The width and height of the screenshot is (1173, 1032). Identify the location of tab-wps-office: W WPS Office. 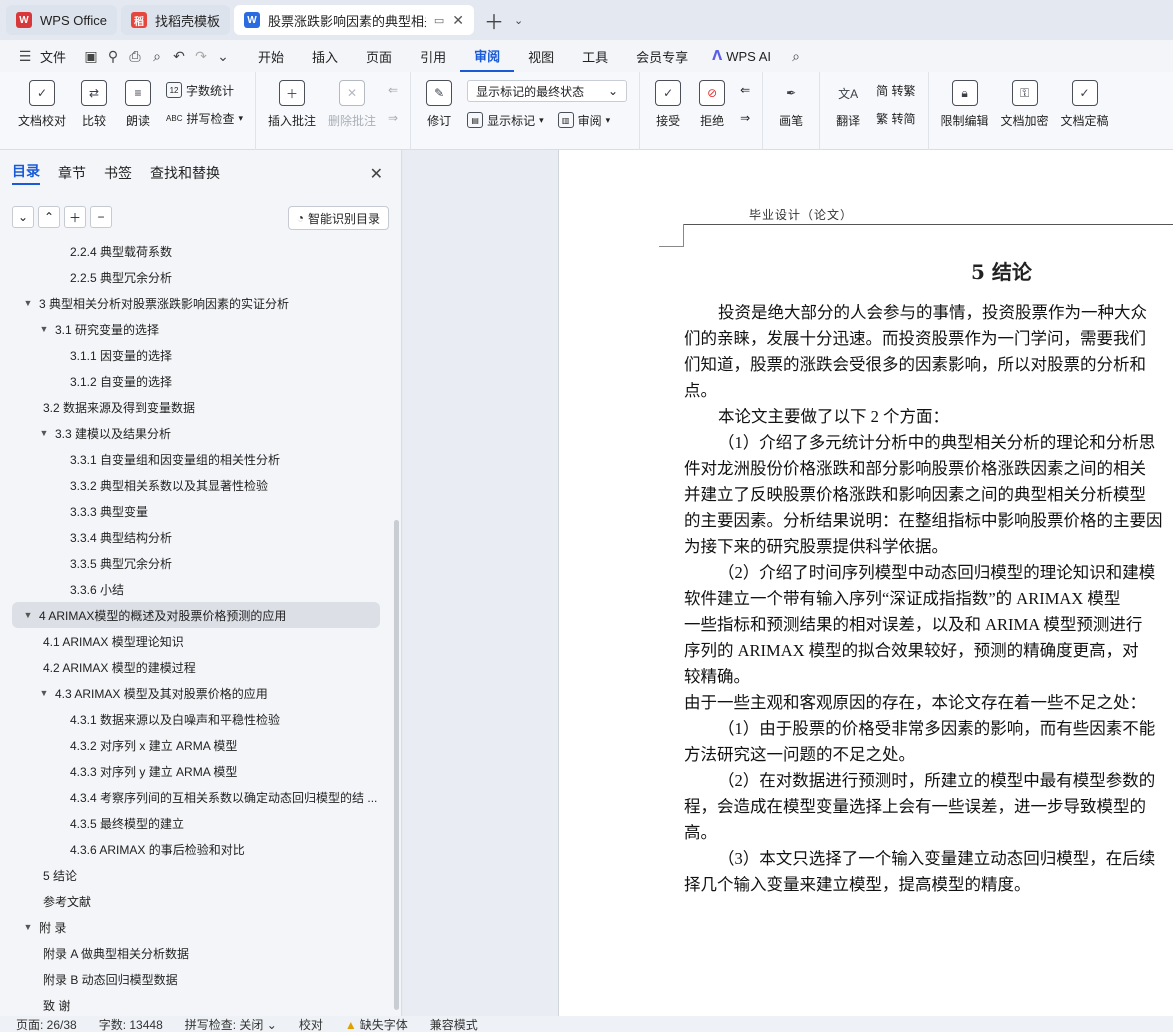
(61, 20).